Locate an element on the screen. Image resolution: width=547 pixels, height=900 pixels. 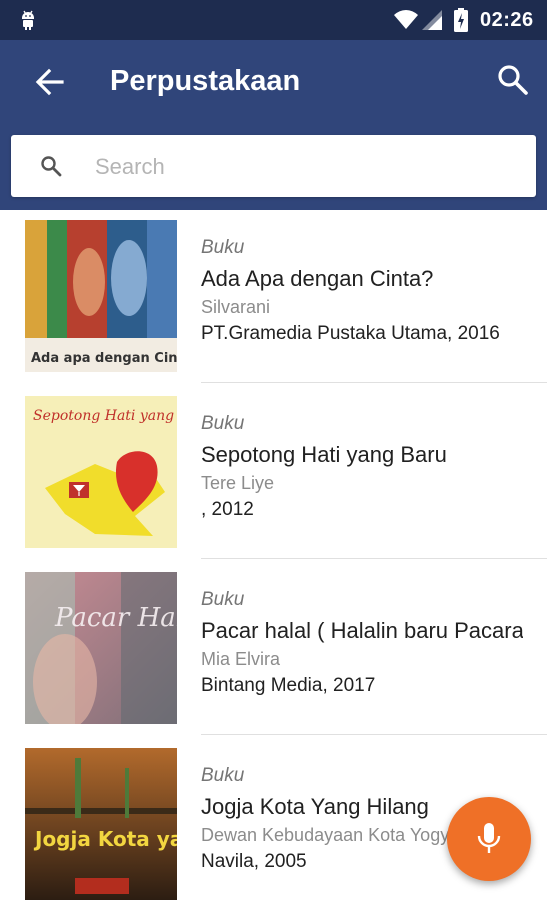
cover-image-ada-apa-dengan-cinta: Ada apa dengan Cinta? is located at coordinates (101, 296).